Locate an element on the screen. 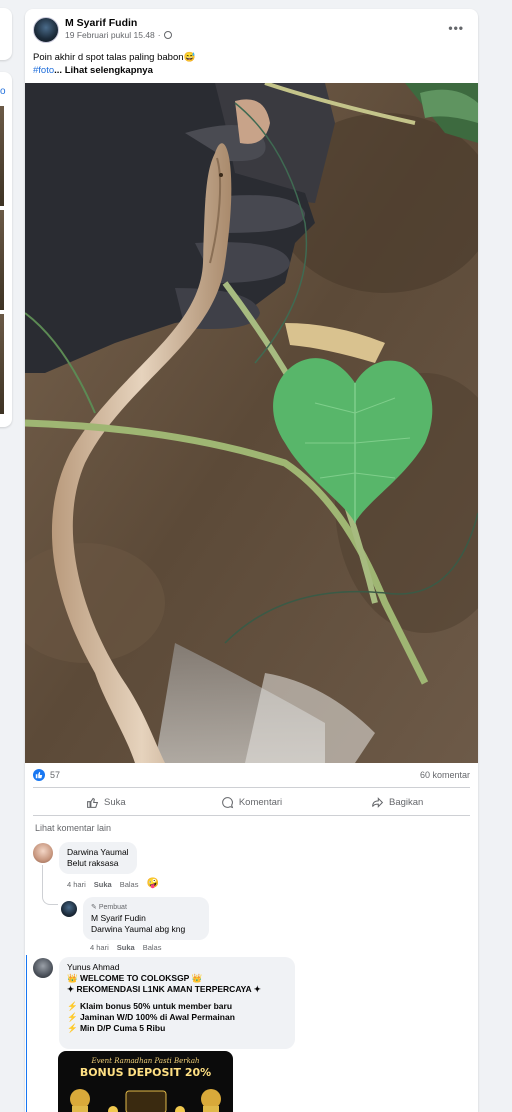 This screenshot has height=1112, width=512. like-button: Suka is located at coordinates (106, 802).